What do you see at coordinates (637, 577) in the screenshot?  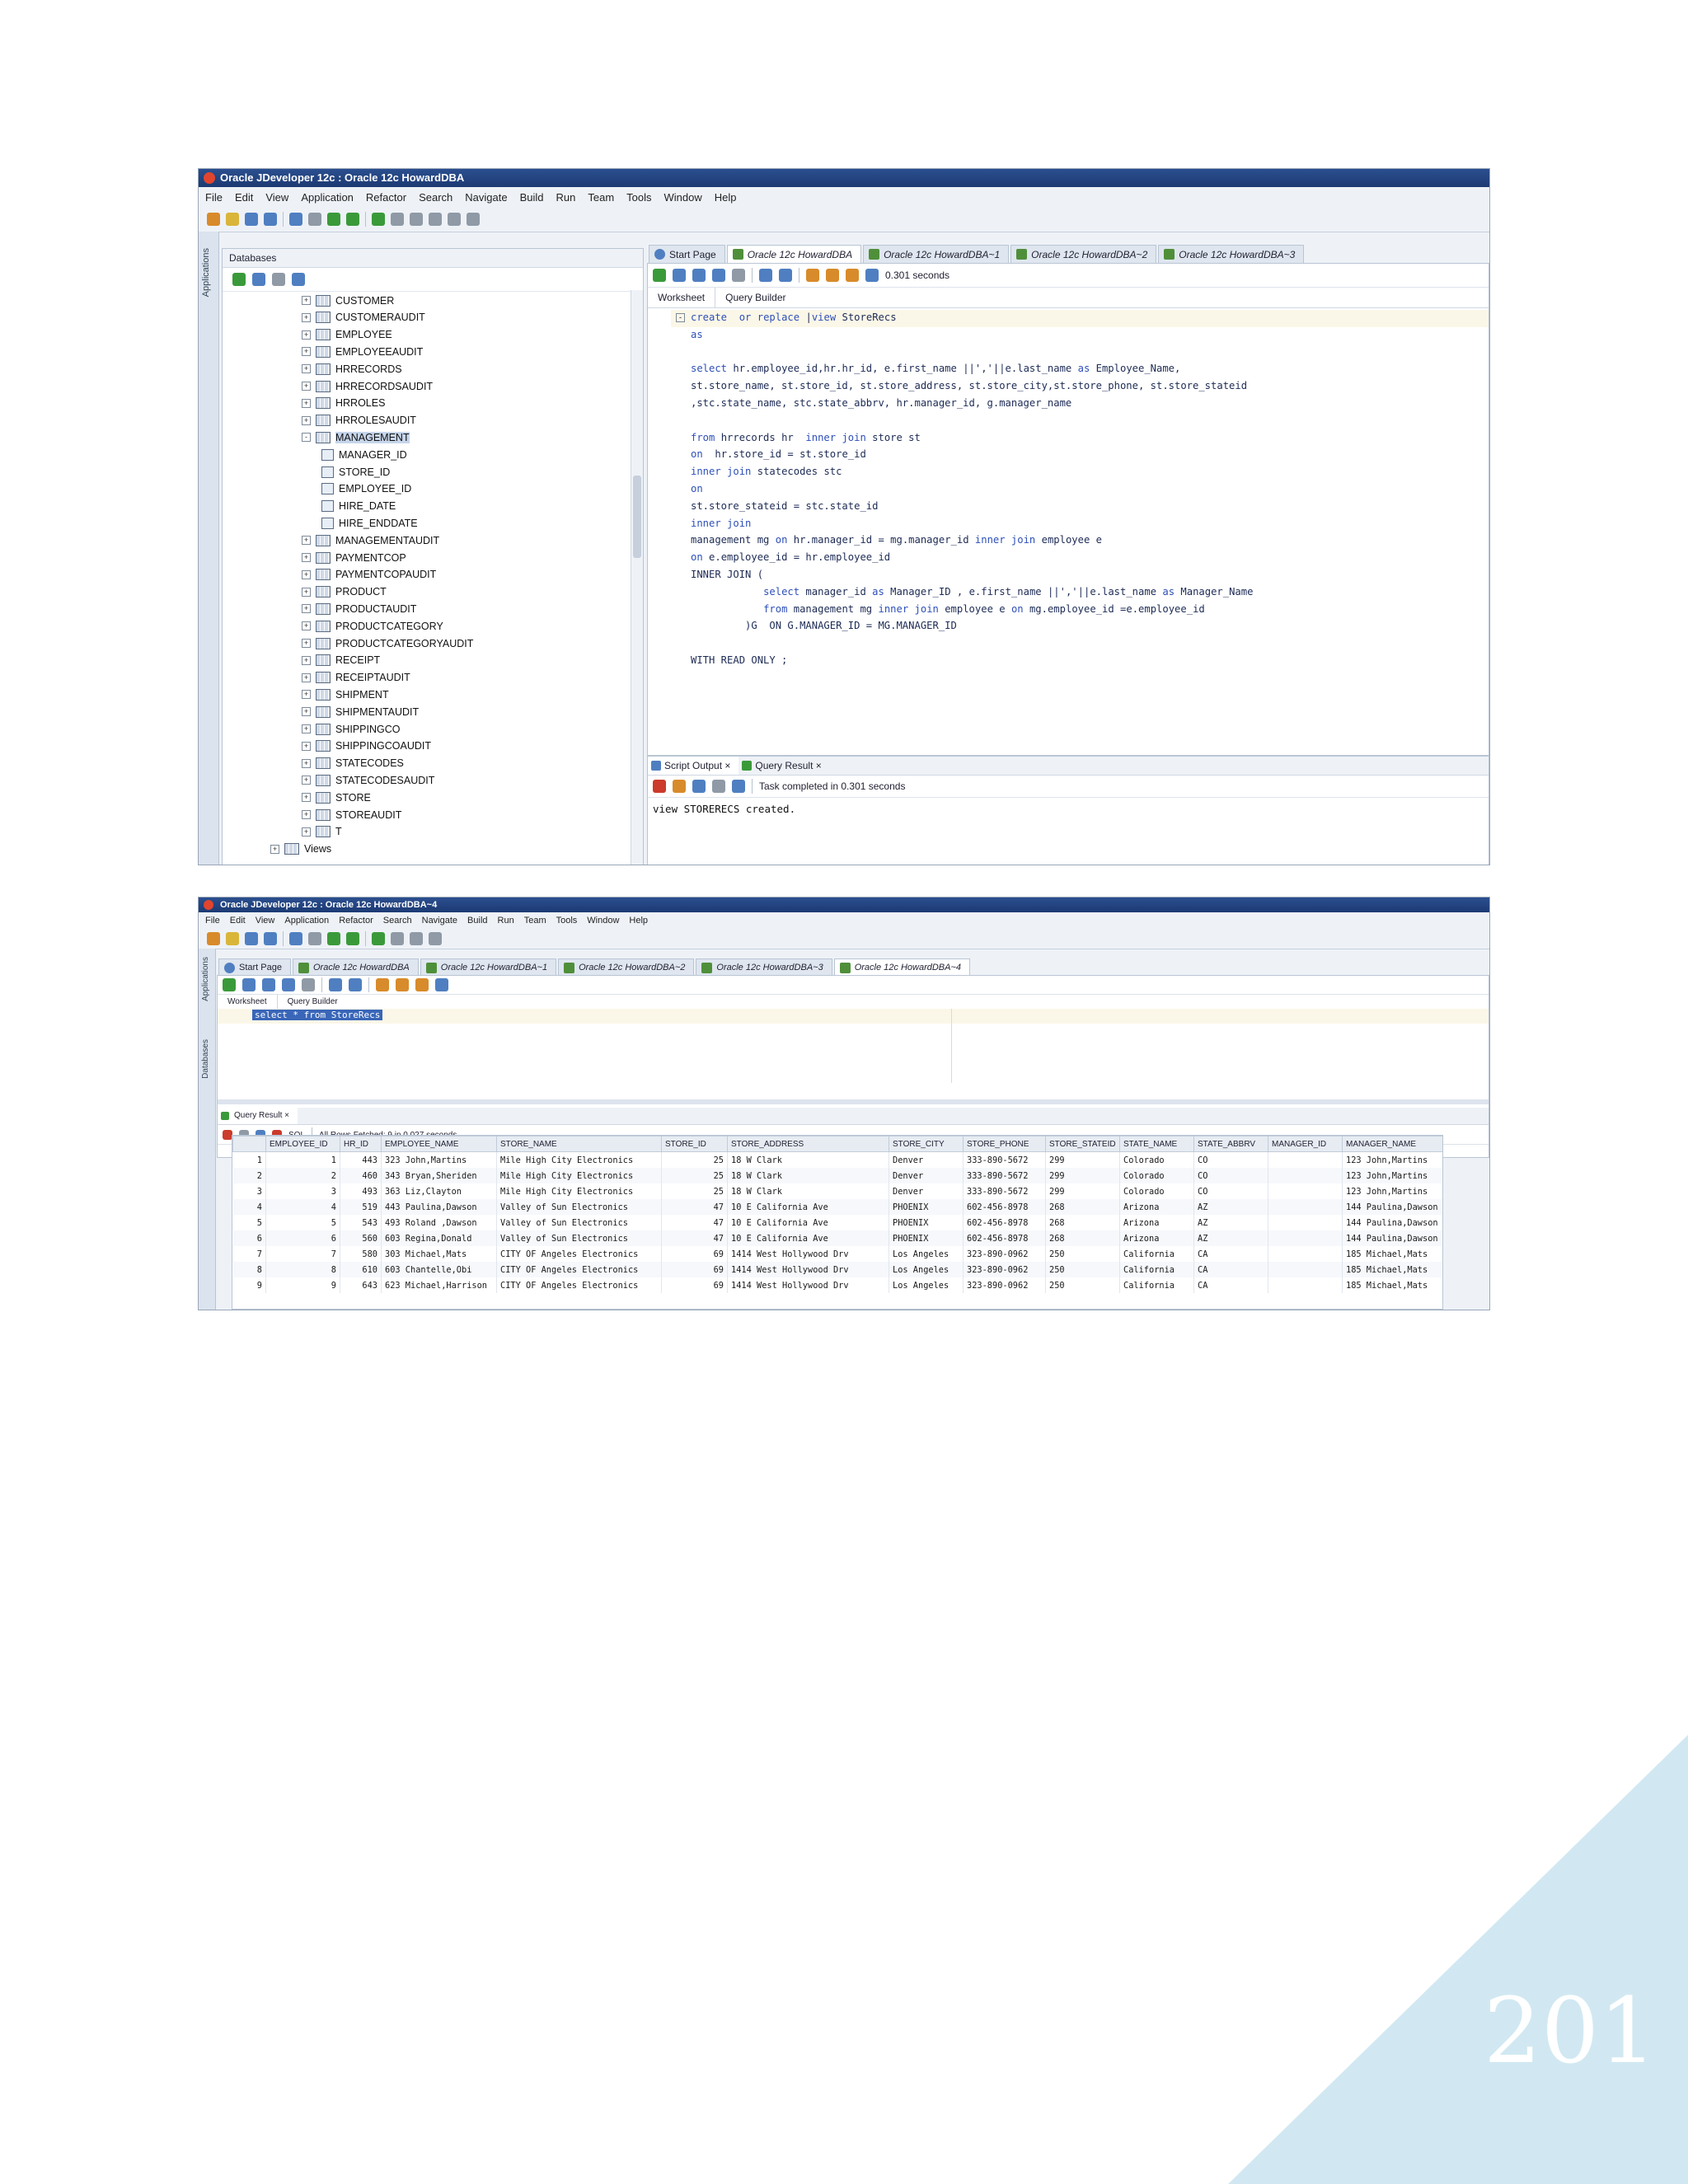 I see `tree-scrollbar` at bounding box center [637, 577].